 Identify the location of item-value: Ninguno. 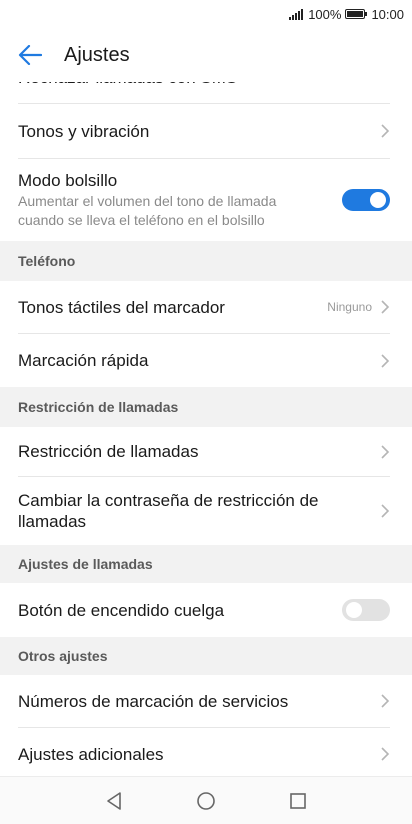
(349, 307).